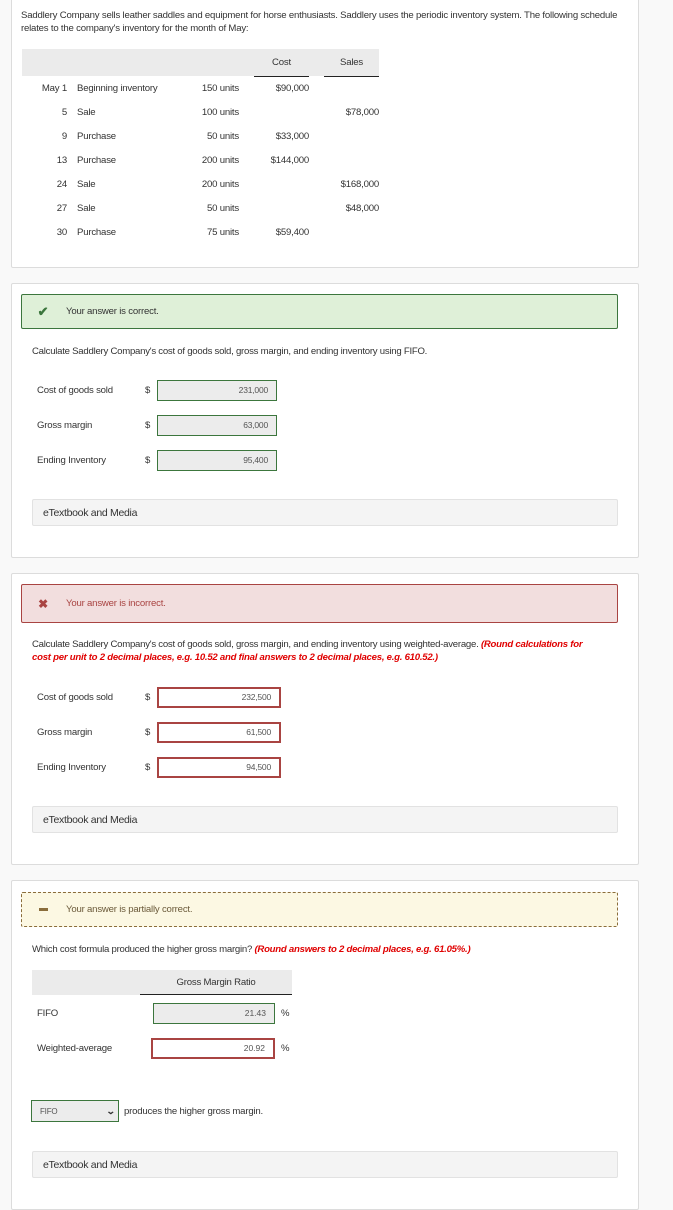 This screenshot has width=673, height=1210. I want to click on row-sales: $78,000, so click(362, 112).